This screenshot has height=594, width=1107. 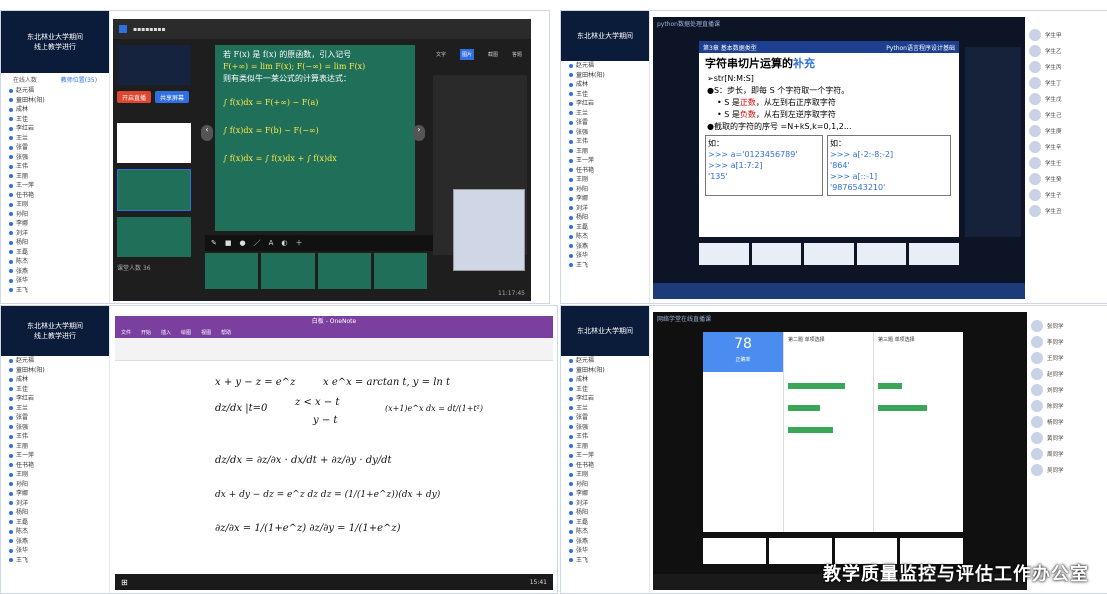 I want to click on menu-item: 帮助, so click(x=226, y=333).